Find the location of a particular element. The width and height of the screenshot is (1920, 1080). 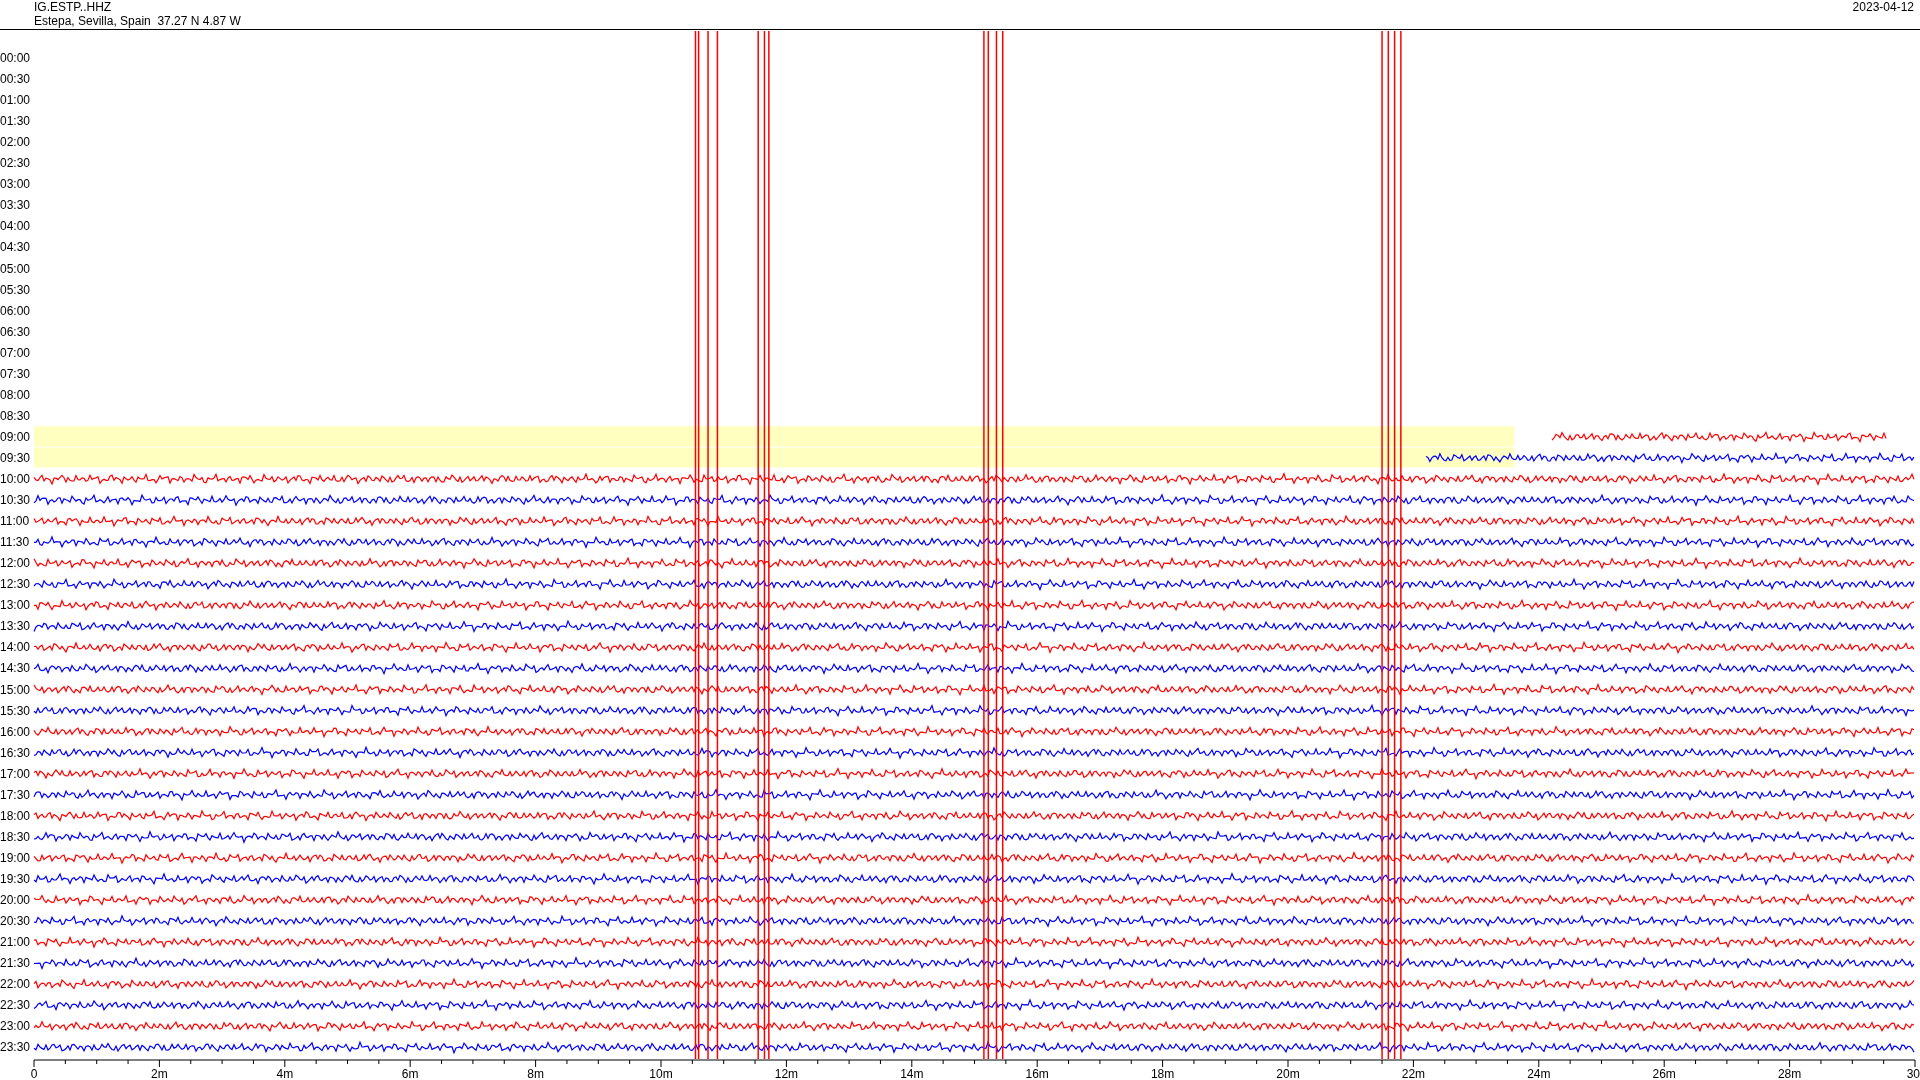

axis-tick-label: 18m is located at coordinates (1162, 1073).